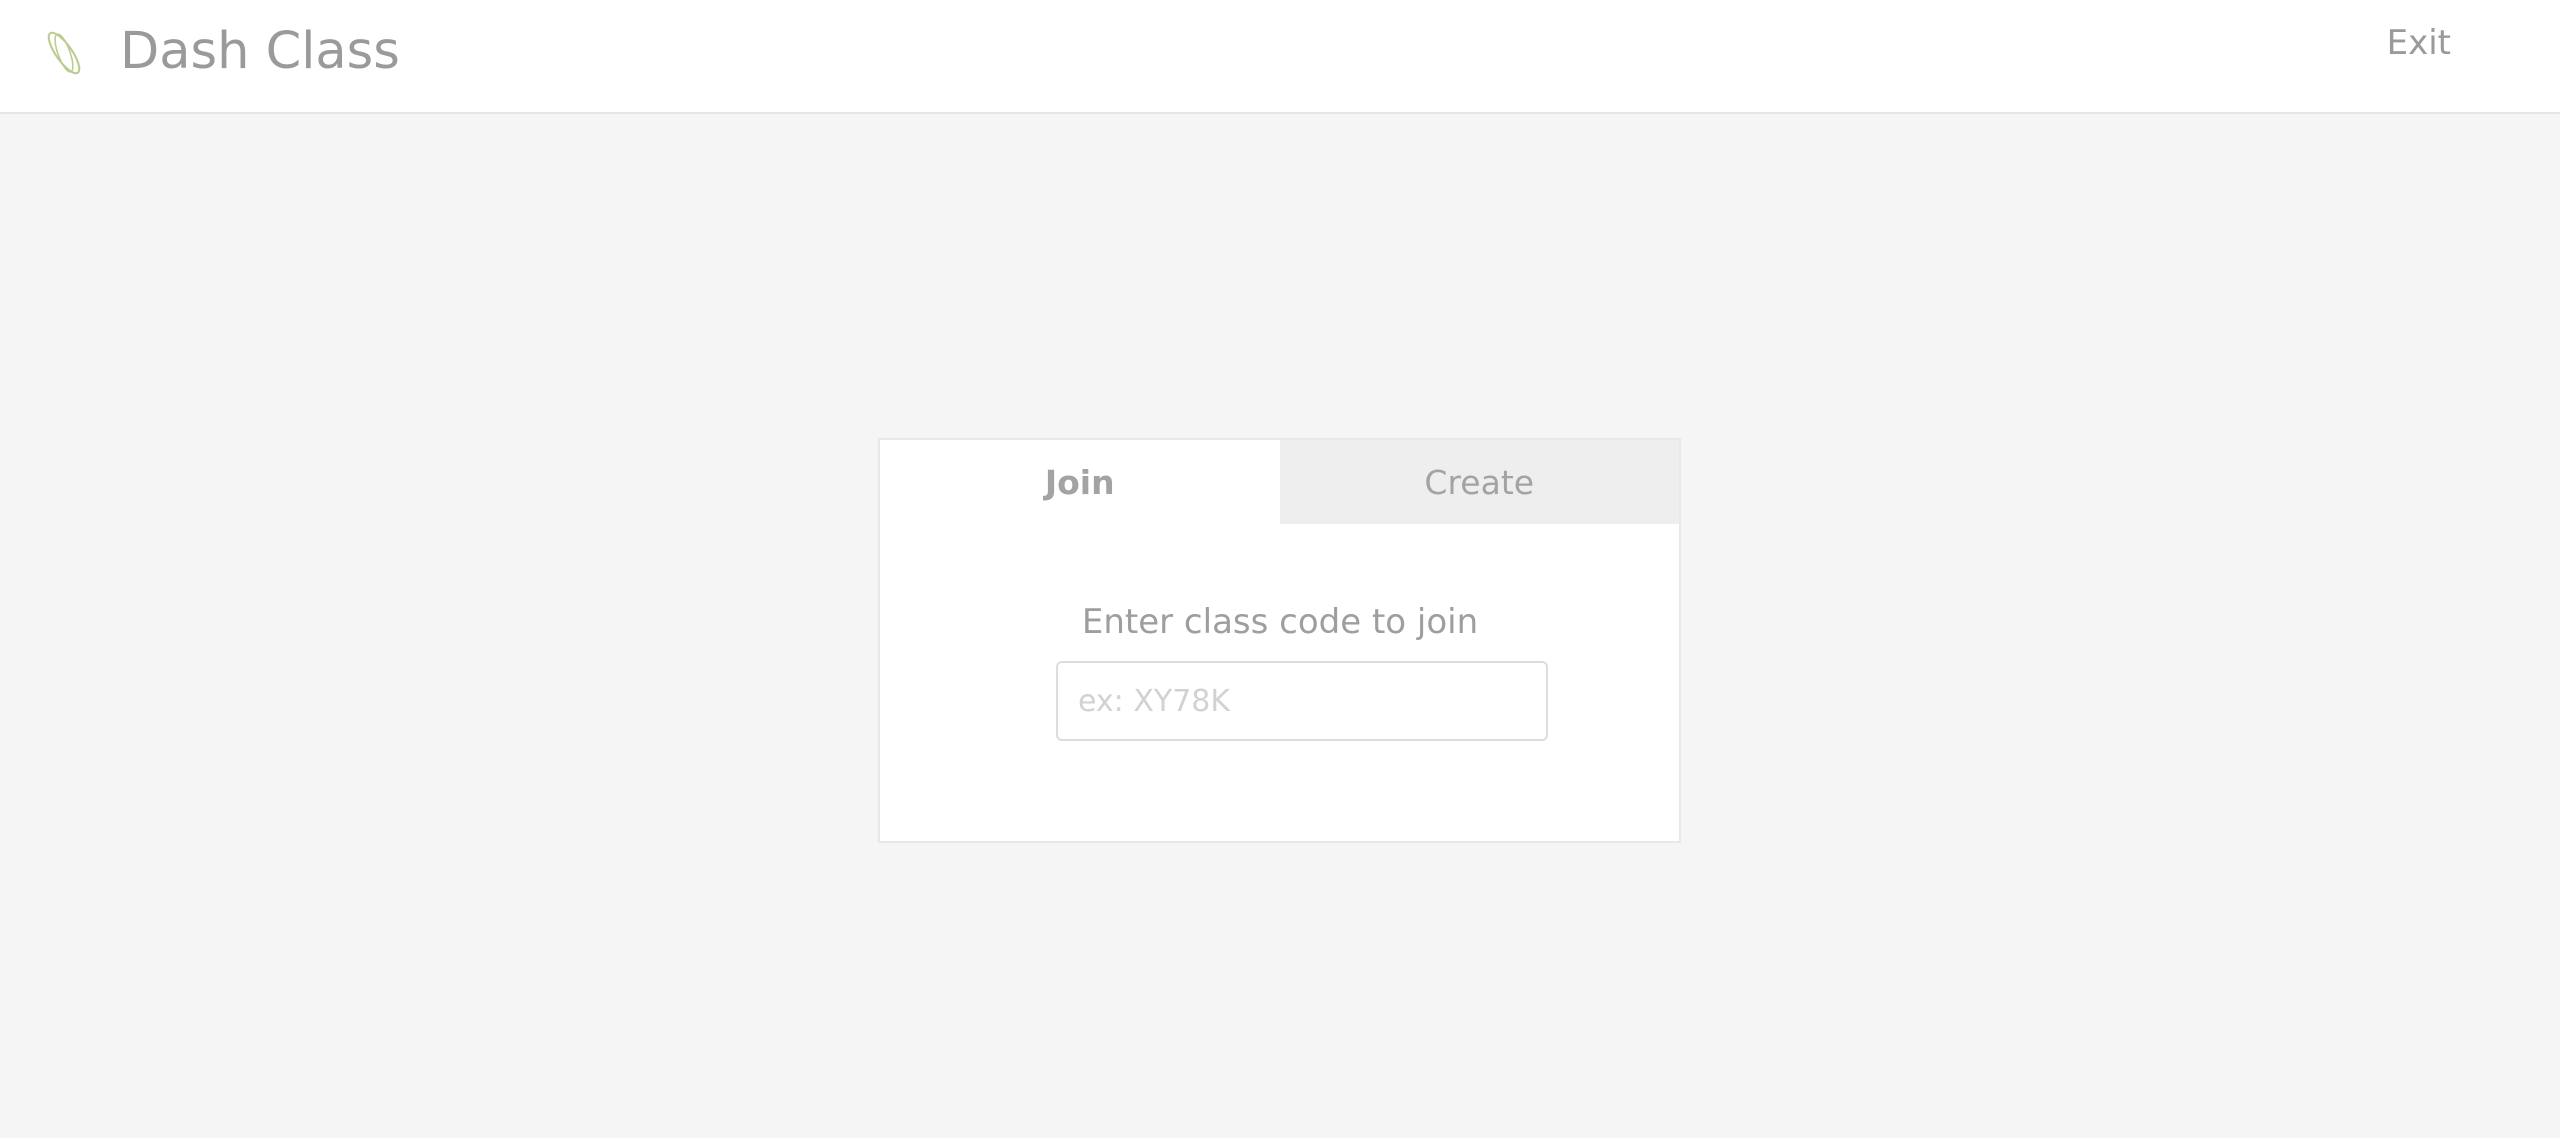 The height and width of the screenshot is (1138, 2560). Describe the element at coordinates (260, 51) in the screenshot. I see `app-title: Dash Class` at that location.